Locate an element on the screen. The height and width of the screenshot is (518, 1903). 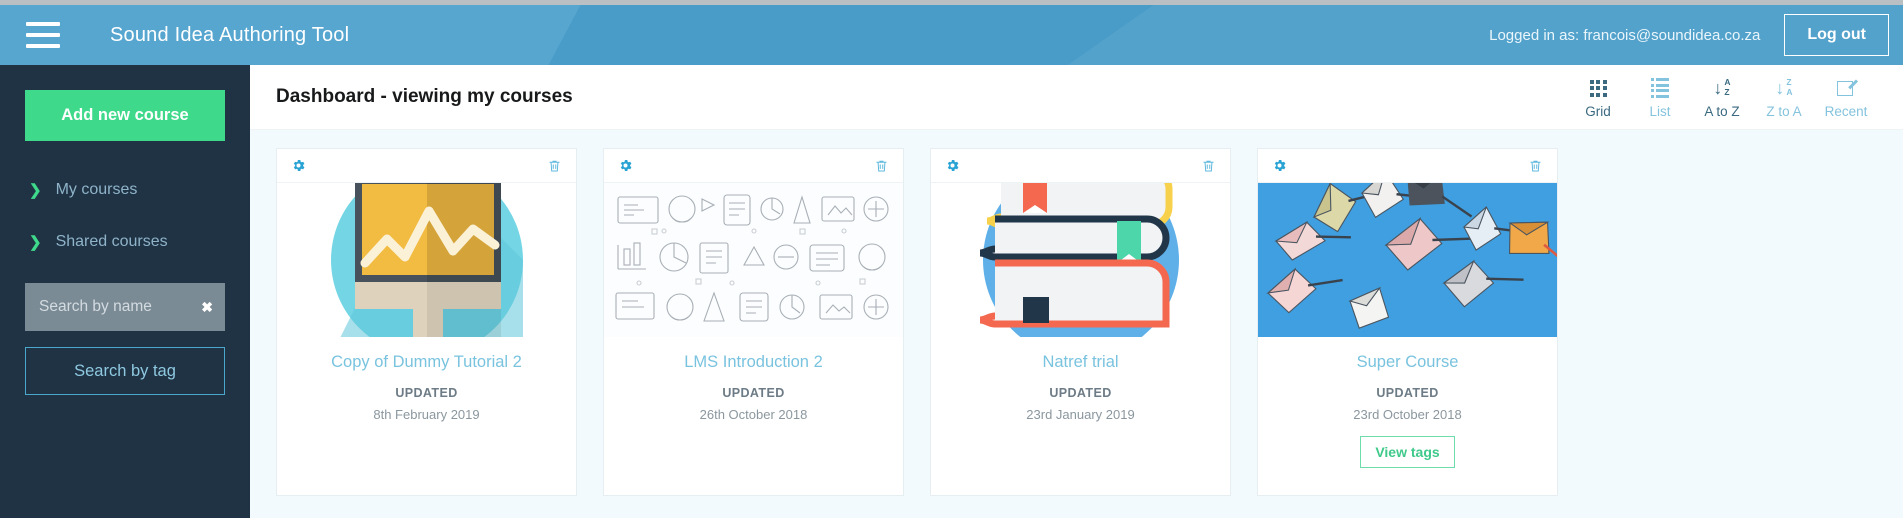
course-title: Natref trial is located at coordinates (1080, 362).